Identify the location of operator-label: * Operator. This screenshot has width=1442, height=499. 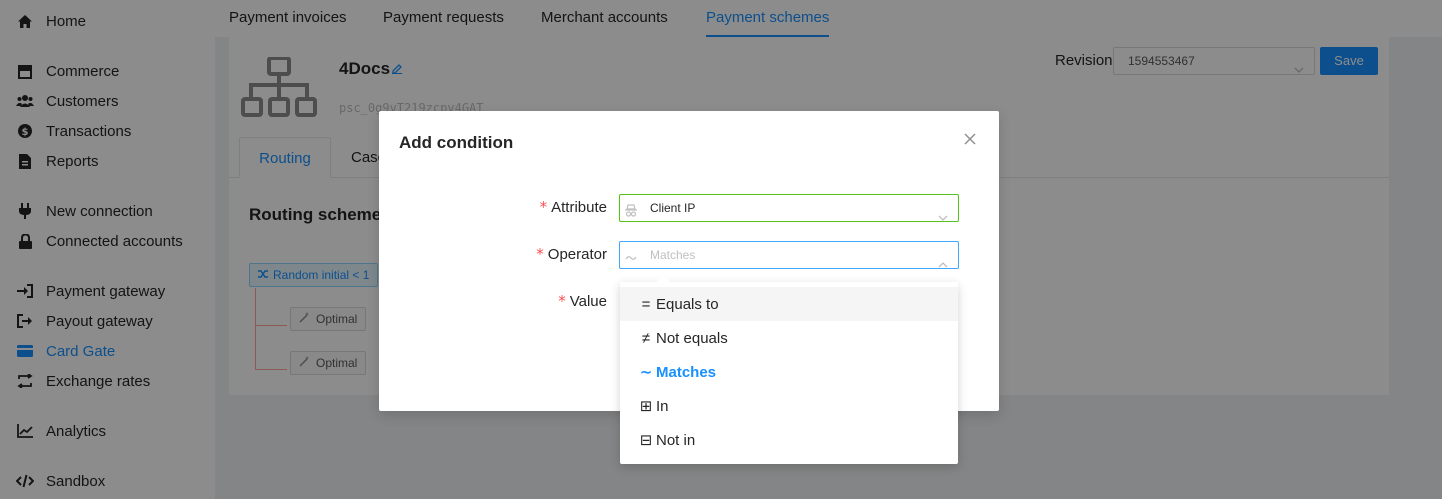
(571, 254).